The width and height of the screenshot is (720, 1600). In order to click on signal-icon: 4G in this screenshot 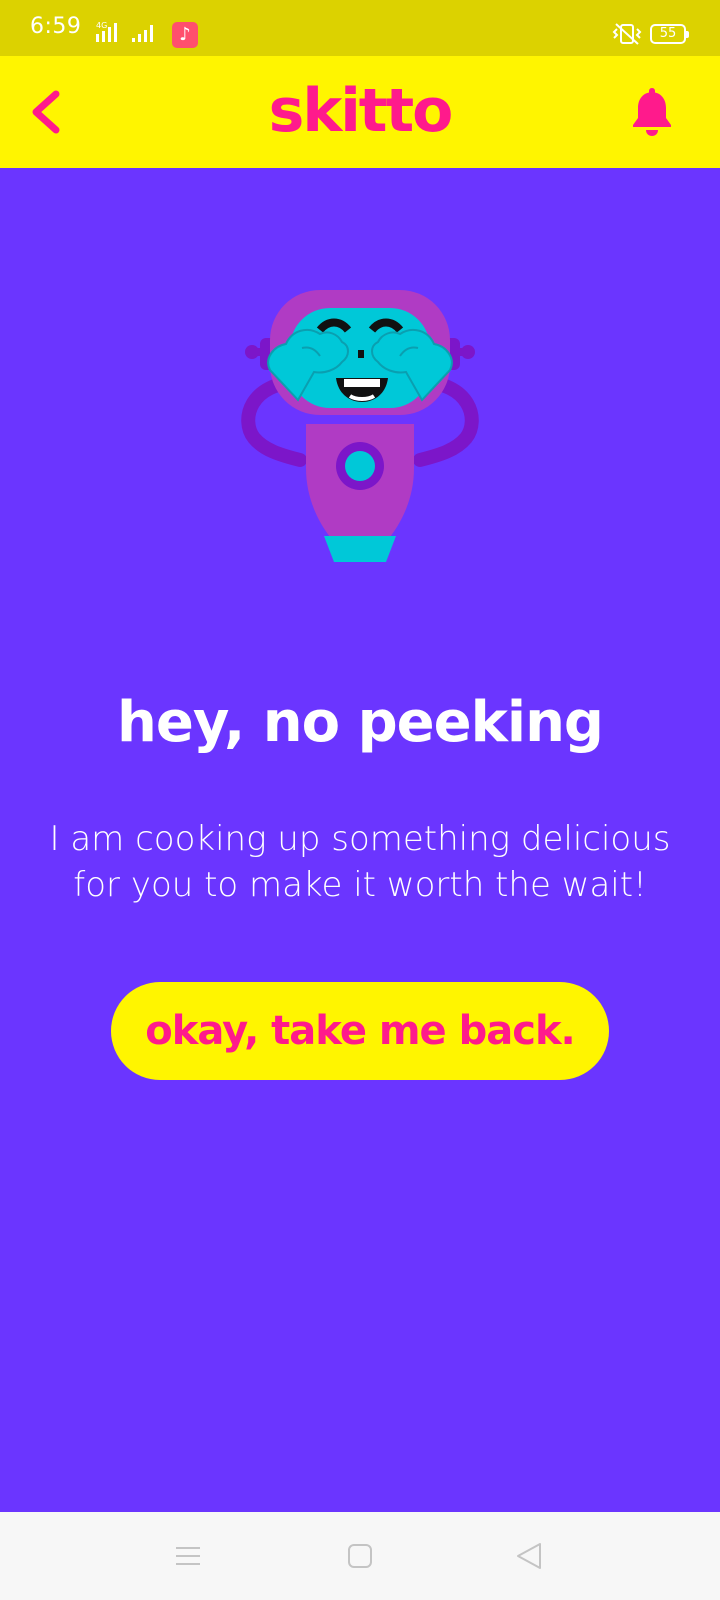, I will do `click(128, 35)`.